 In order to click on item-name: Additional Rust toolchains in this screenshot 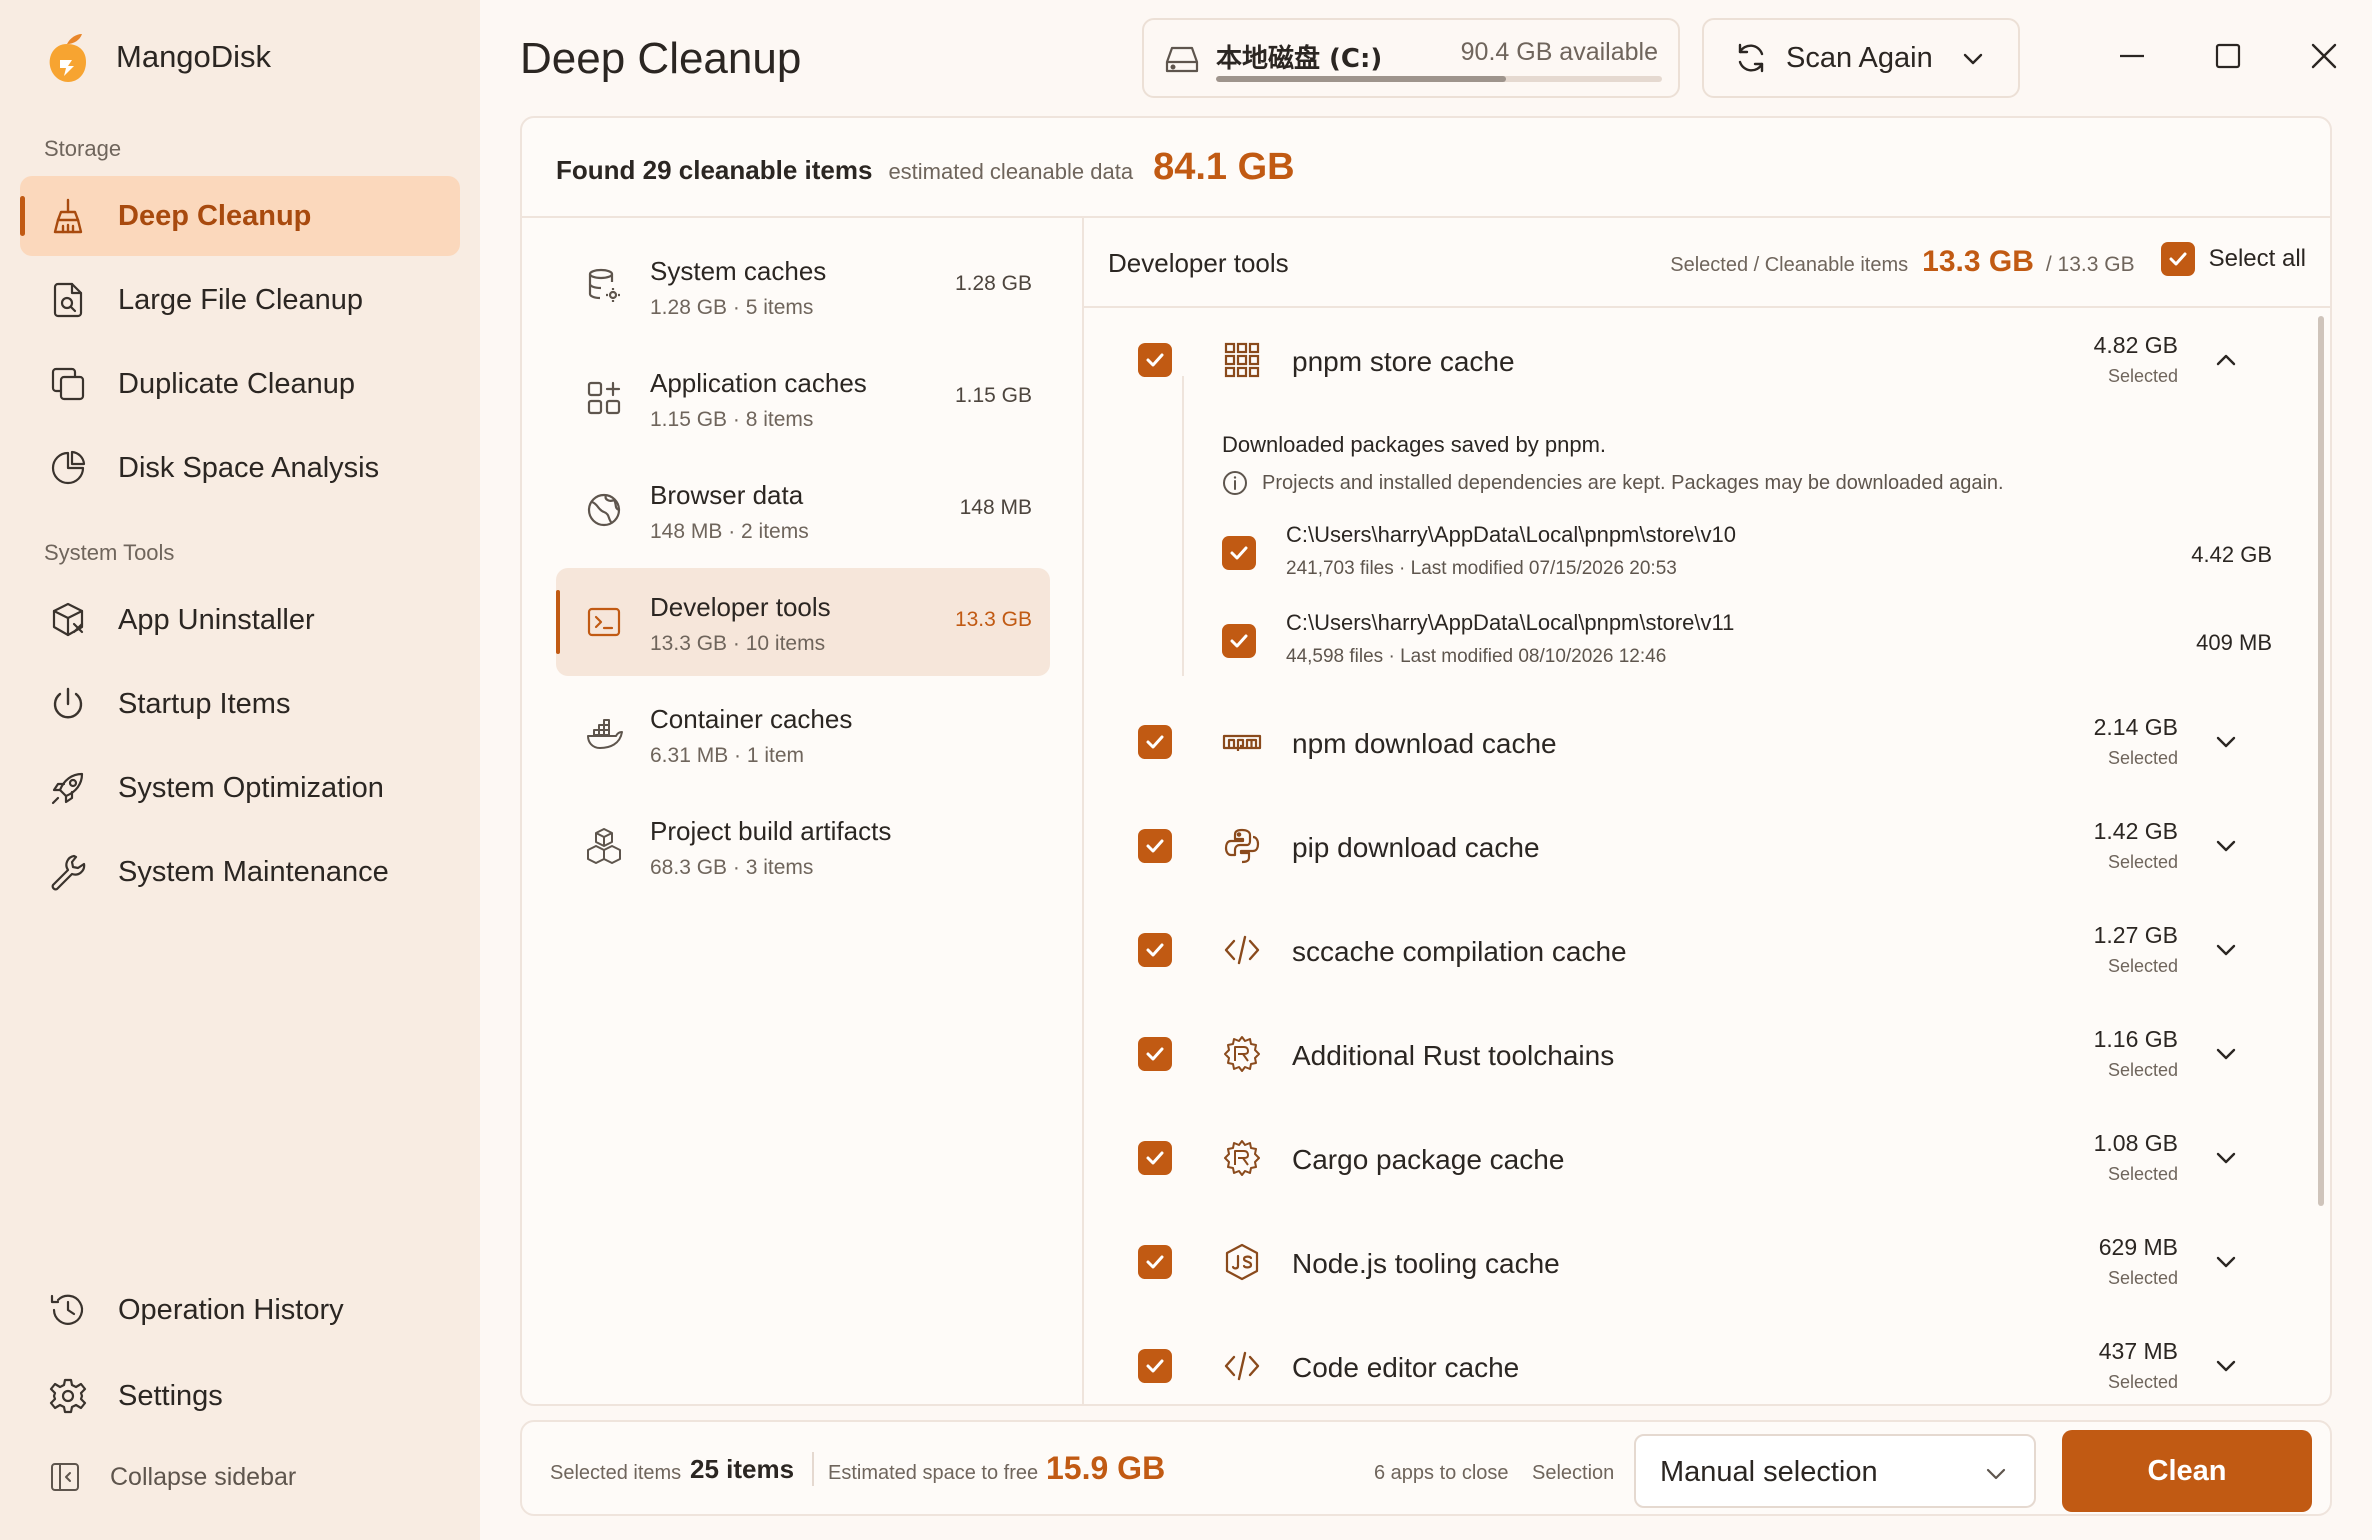, I will do `click(1453, 1055)`.